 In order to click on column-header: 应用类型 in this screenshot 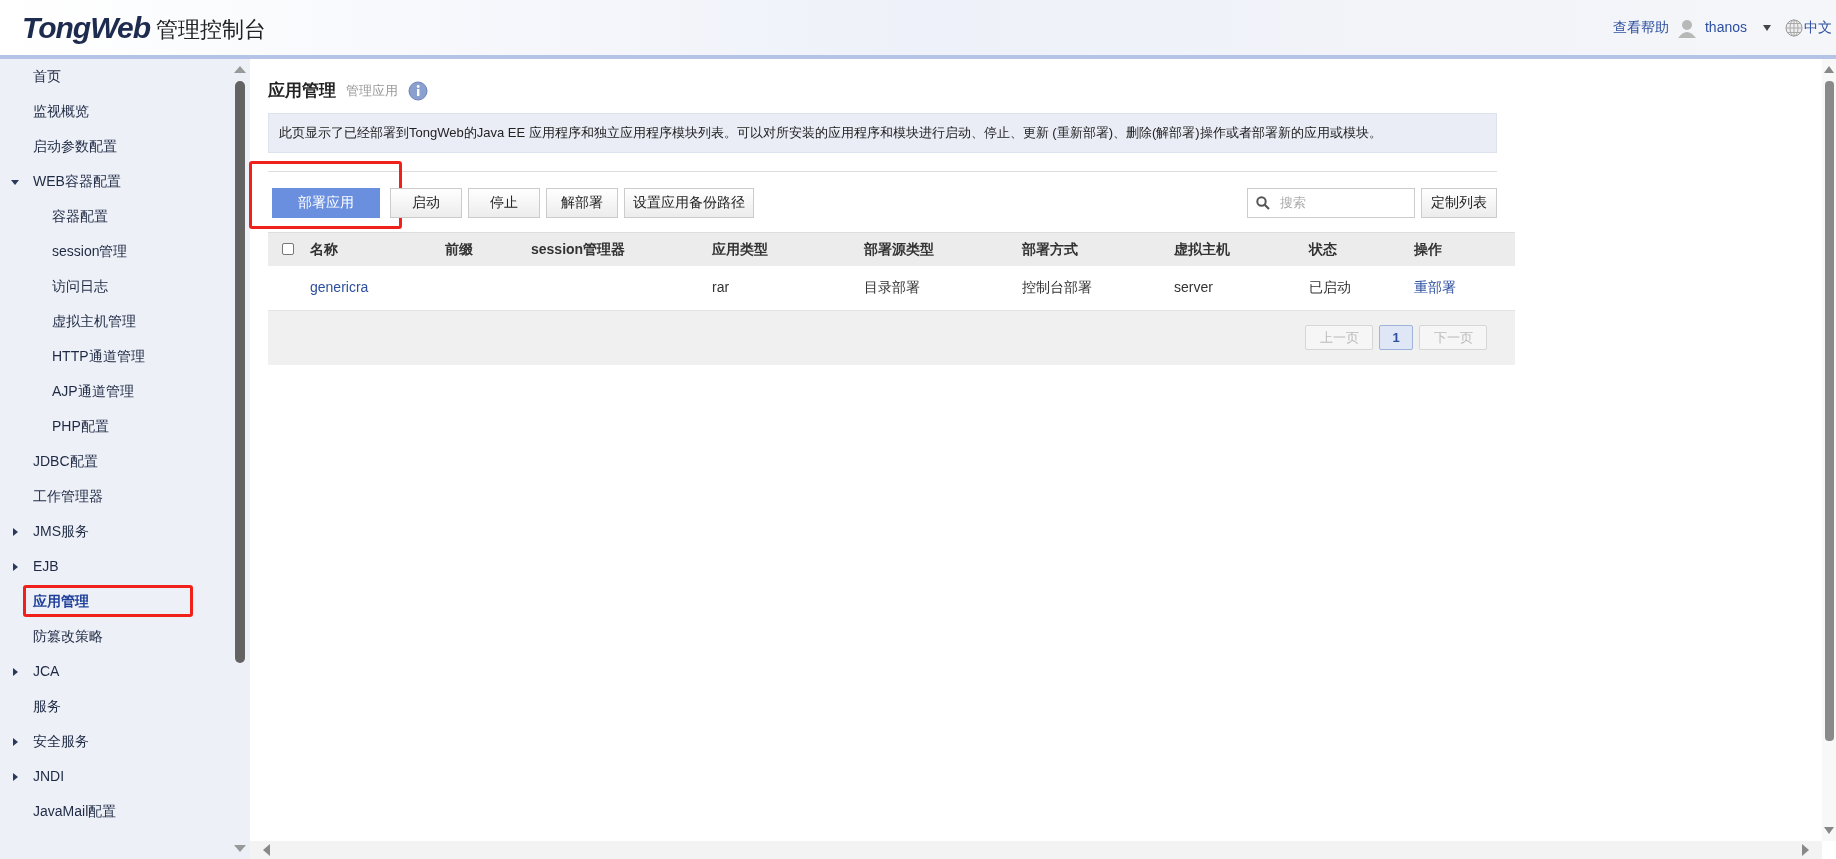, I will do `click(740, 248)`.